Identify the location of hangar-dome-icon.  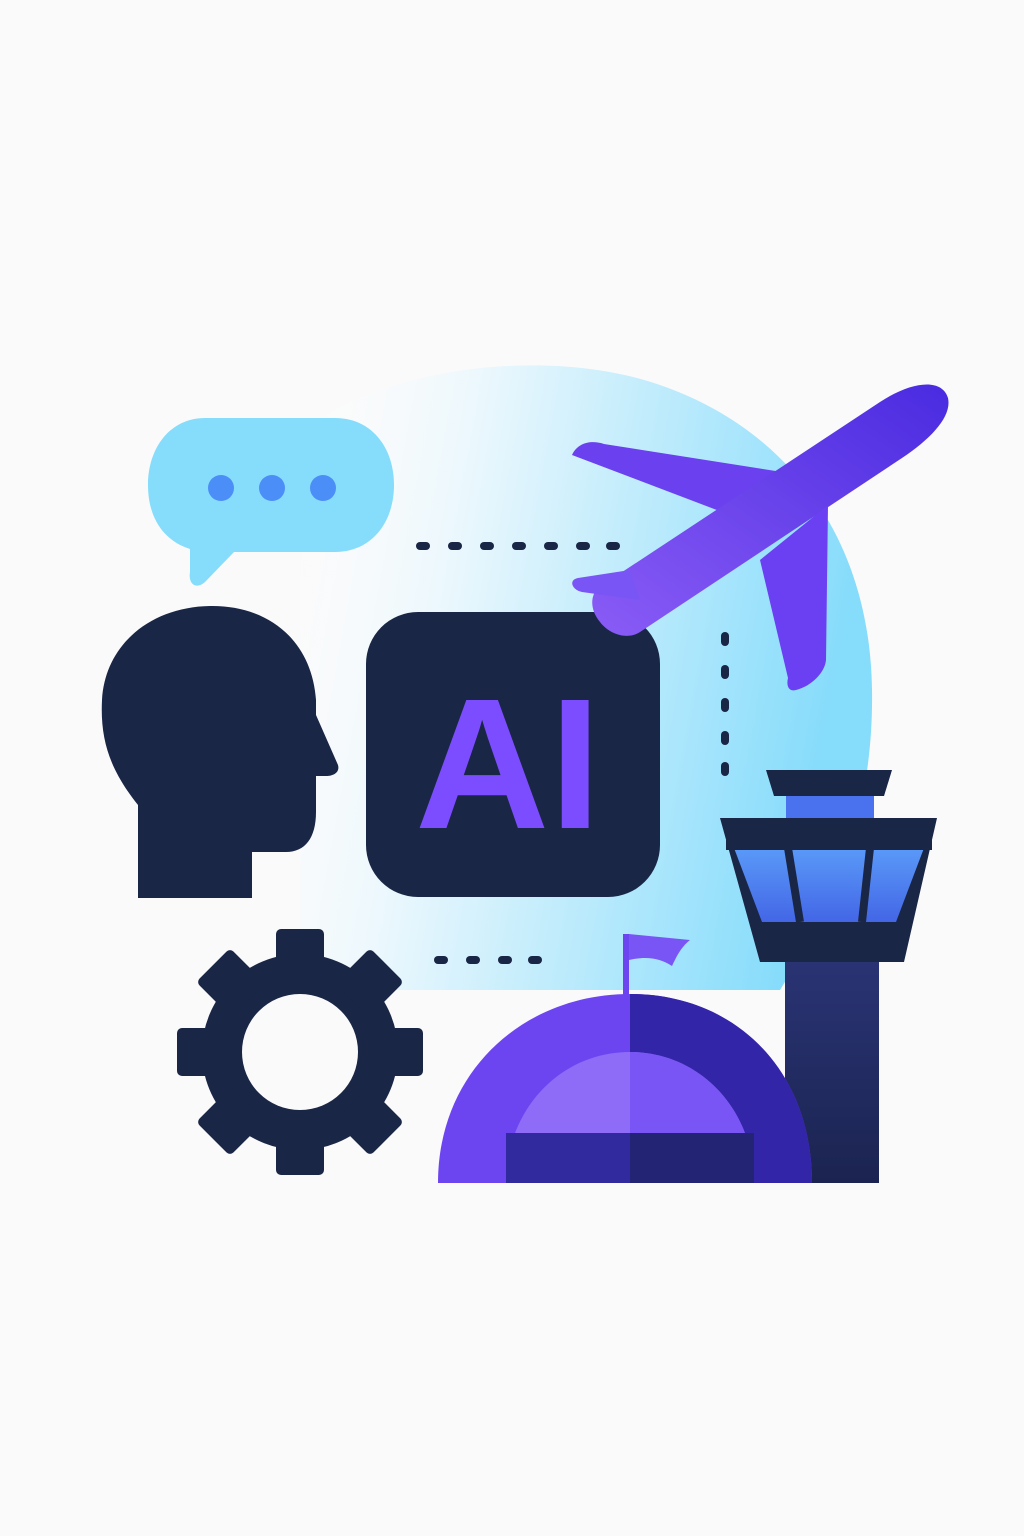
(625, 1088).